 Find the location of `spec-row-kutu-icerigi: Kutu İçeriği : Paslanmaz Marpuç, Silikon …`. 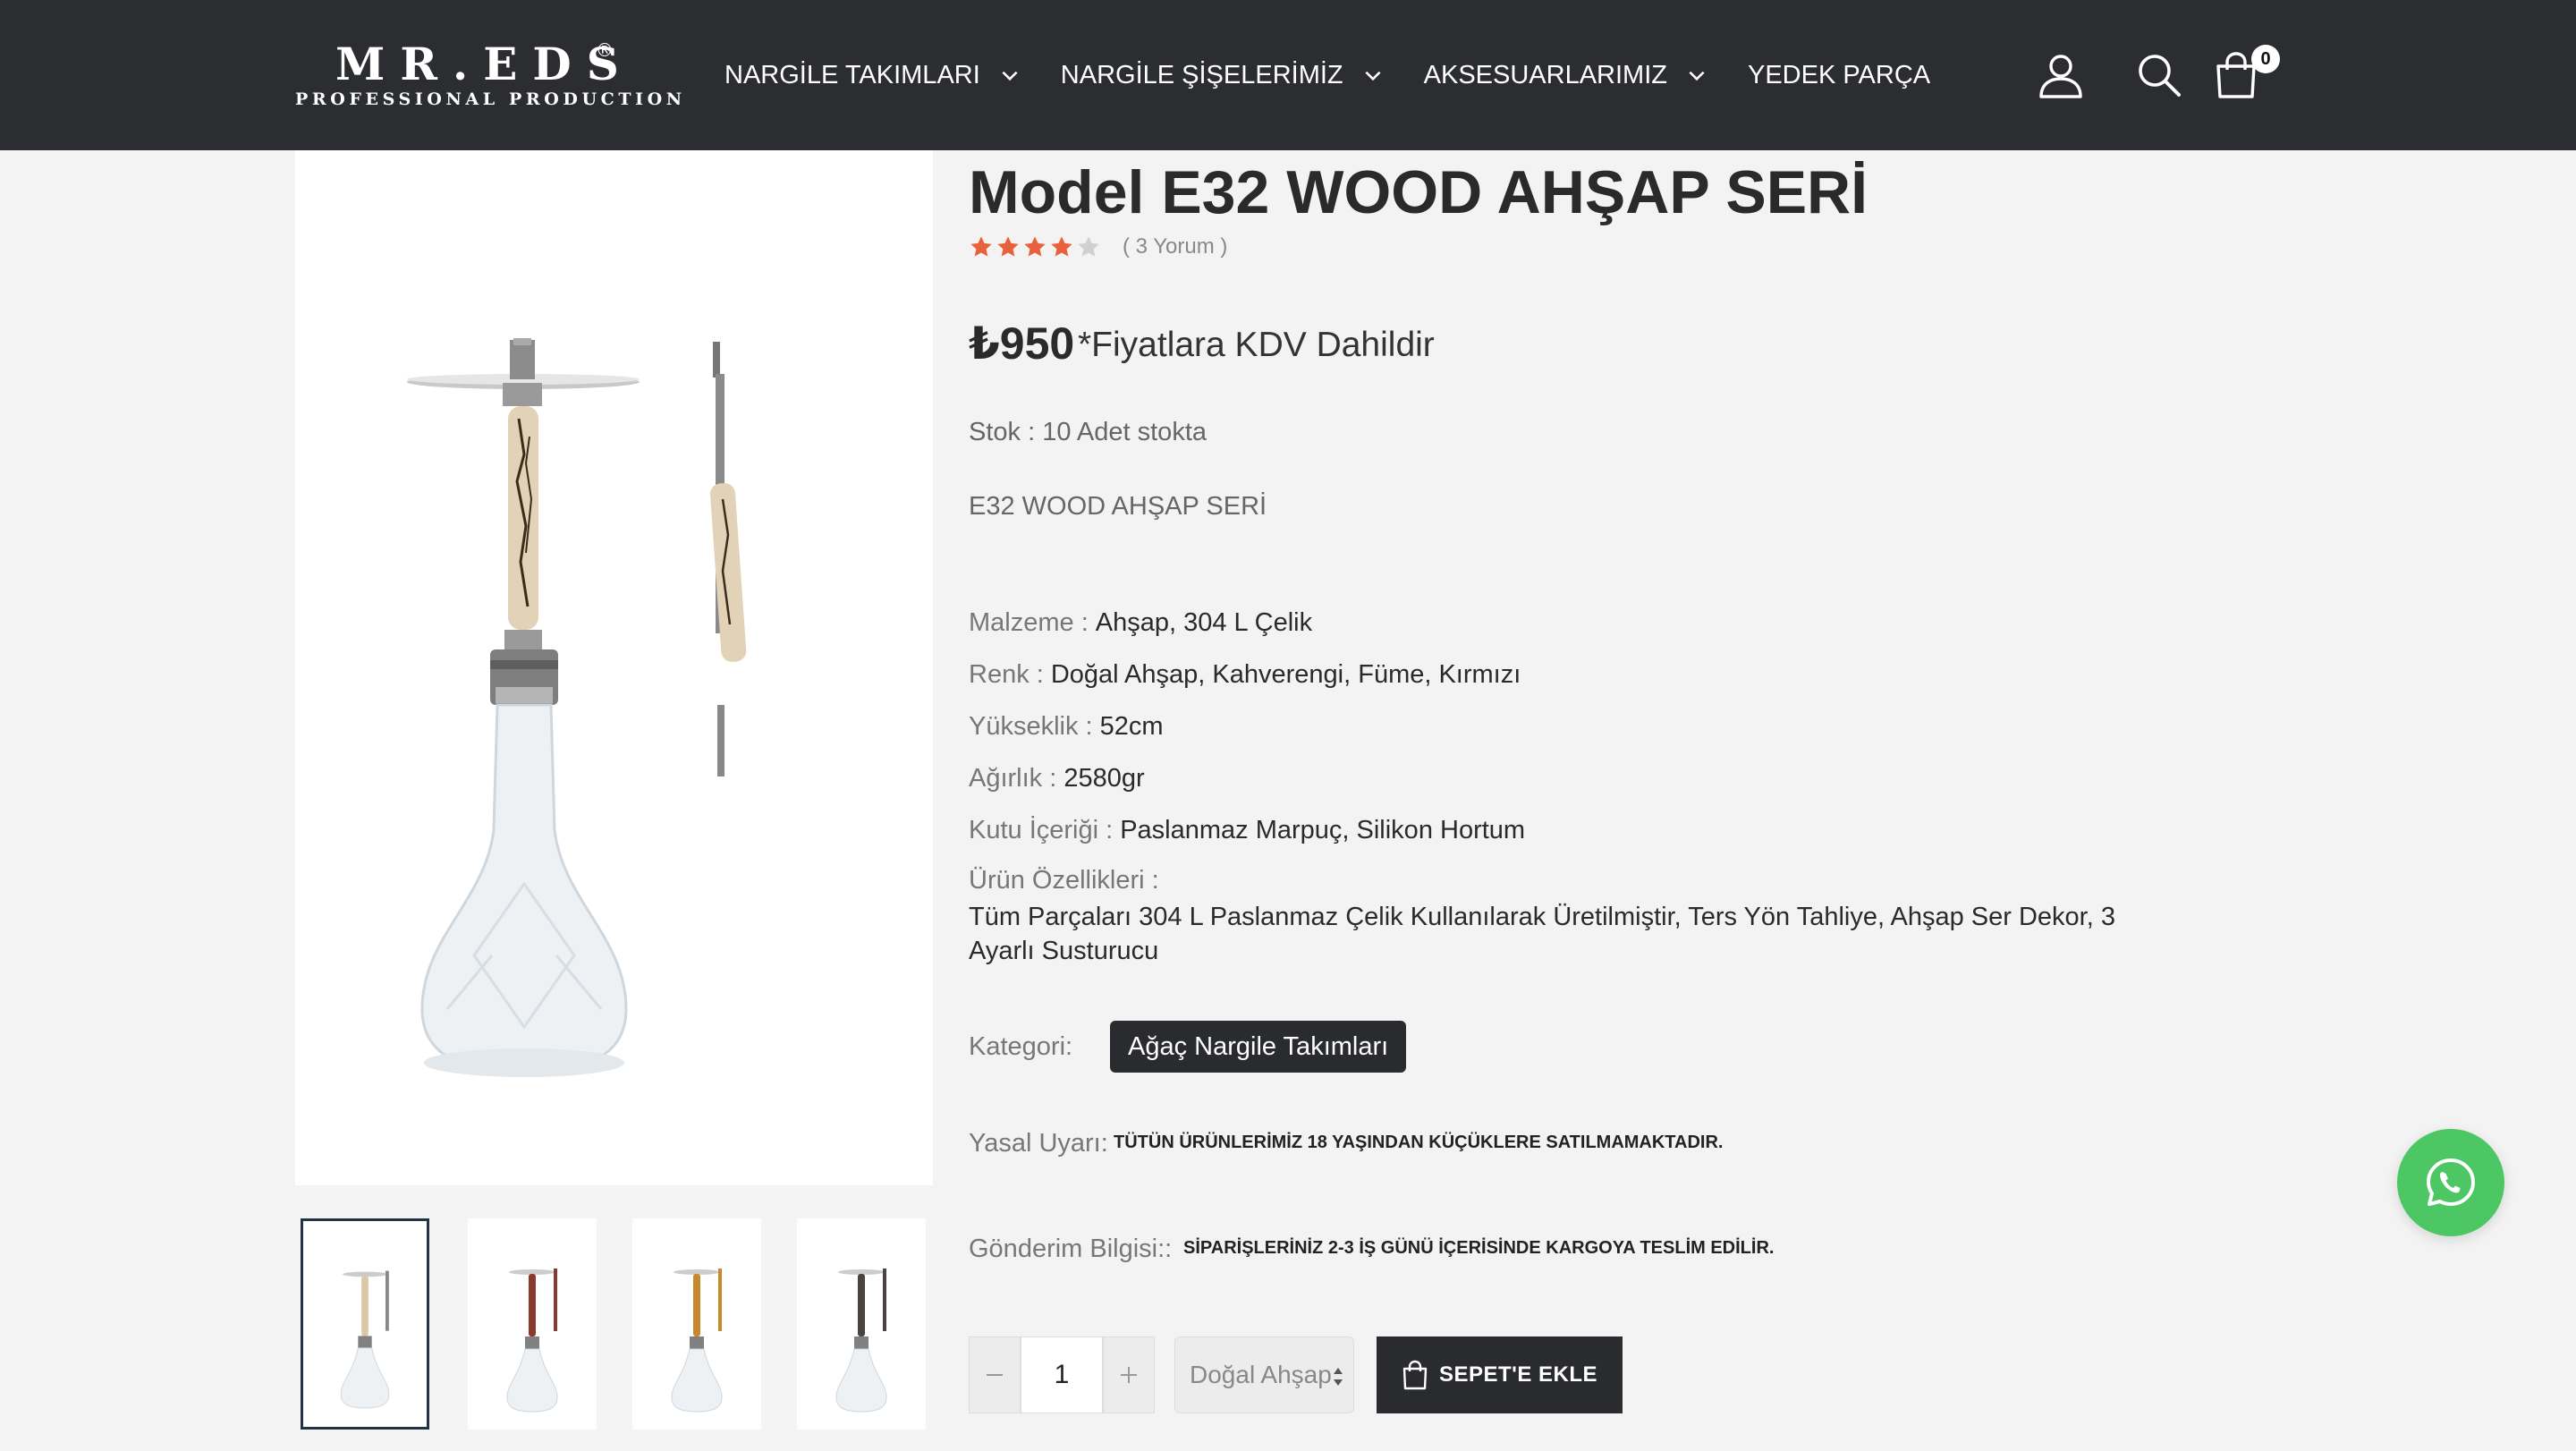

spec-row-kutu-icerigi: Kutu İçeriği : Paslanmaz Marpuç, Silikon … is located at coordinates (1247, 831).